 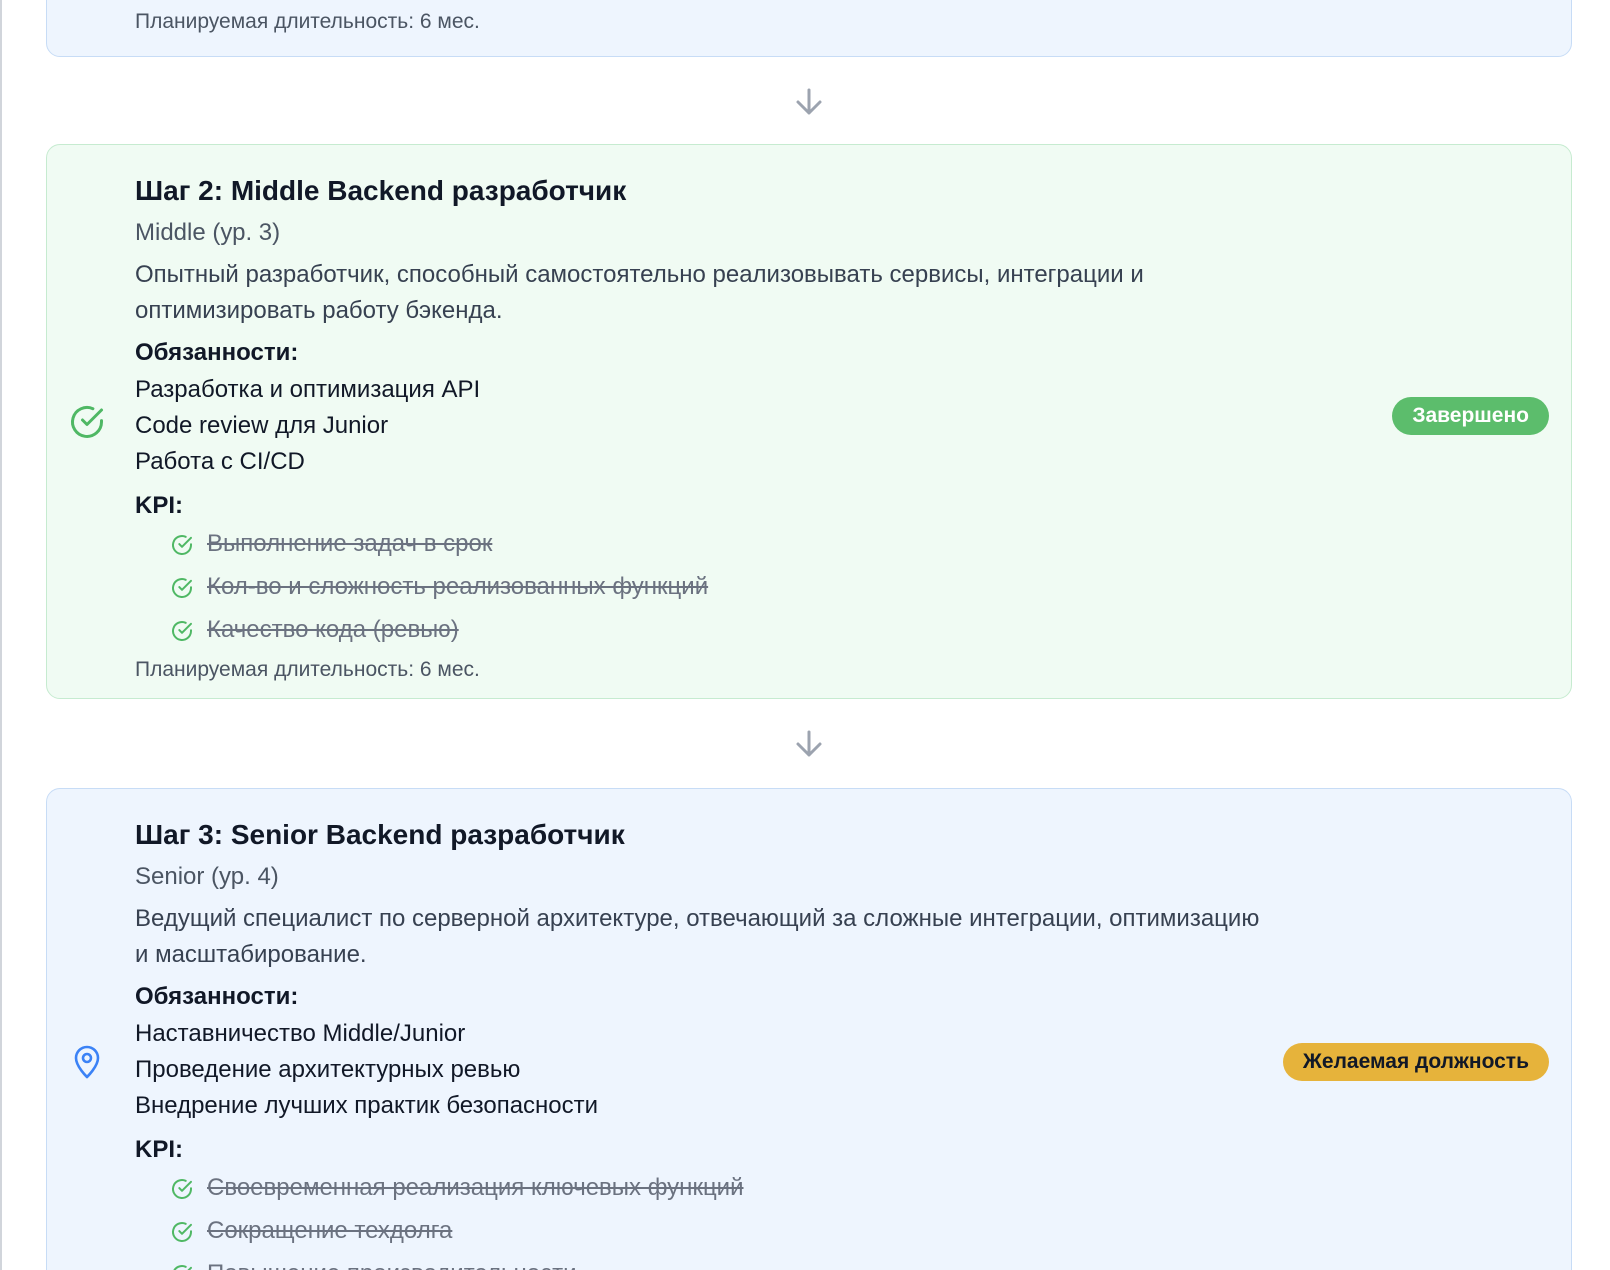 I want to click on kpi-item: Сокращение техдолга, so click(x=710, y=1232).